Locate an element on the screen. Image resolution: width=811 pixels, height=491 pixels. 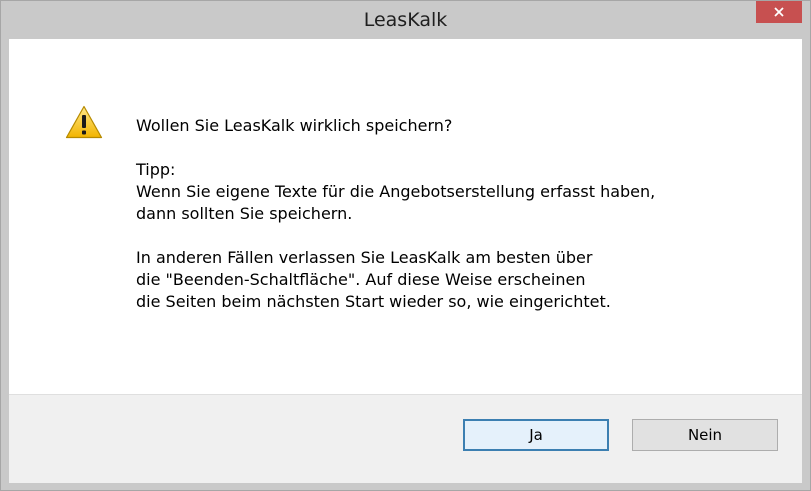
yes-button-label: Ja is located at coordinates (536, 435).